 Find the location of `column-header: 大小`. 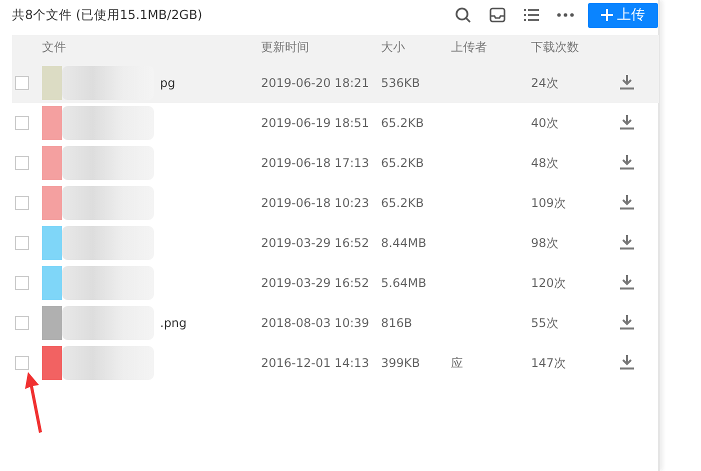

column-header: 大小 is located at coordinates (393, 47).